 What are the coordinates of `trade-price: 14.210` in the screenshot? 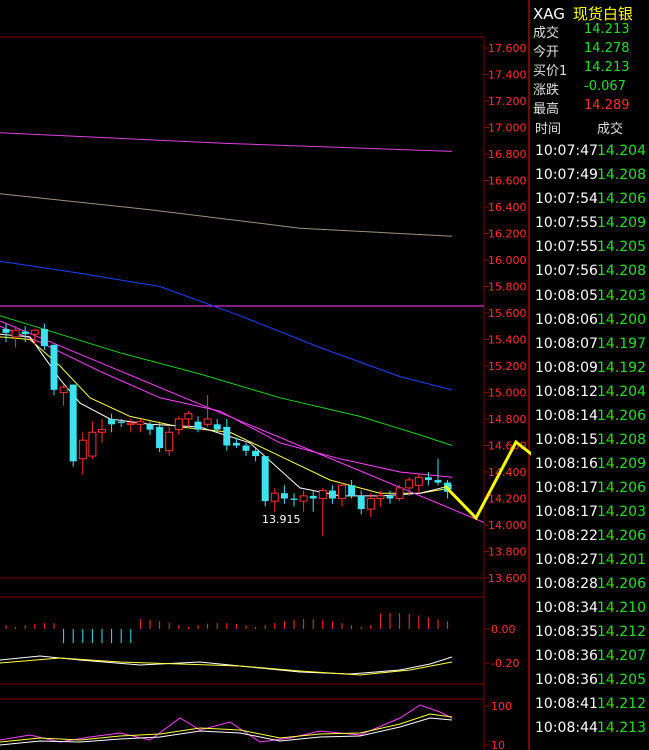 It's located at (621, 608).